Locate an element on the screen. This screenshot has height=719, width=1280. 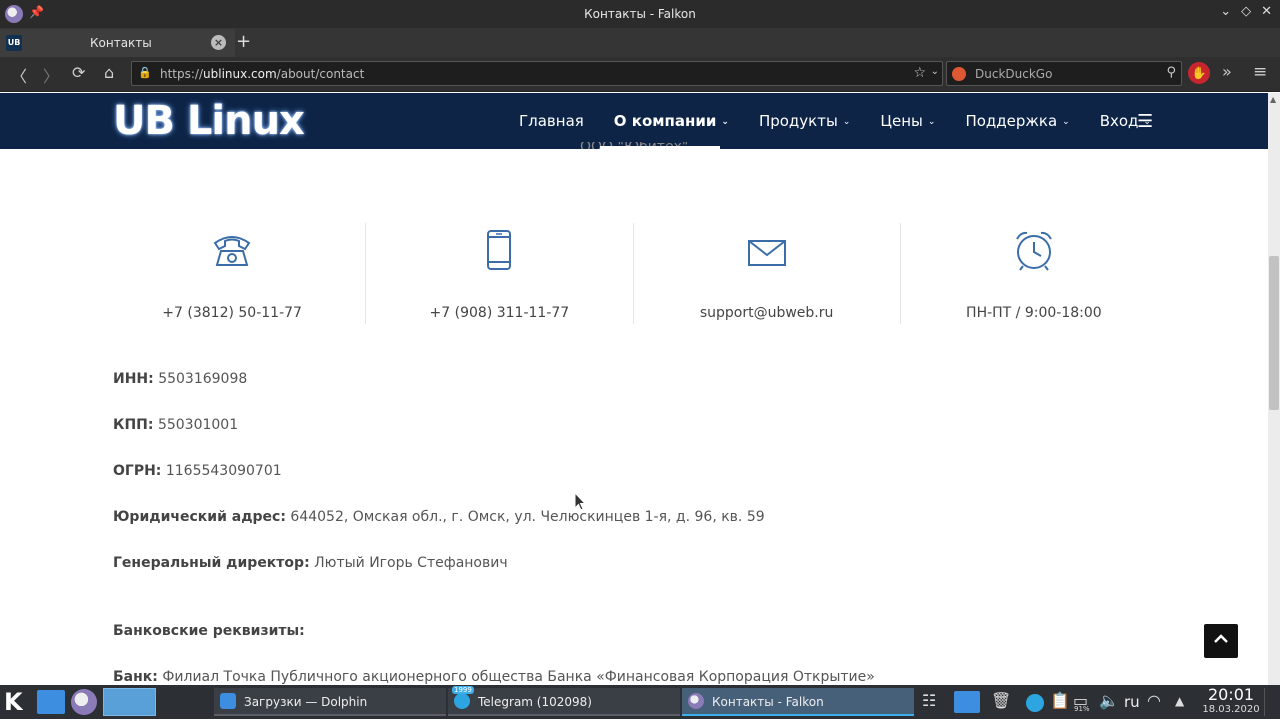
nav-item-support: Поддержка ⌄ is located at coordinates (1017, 121).